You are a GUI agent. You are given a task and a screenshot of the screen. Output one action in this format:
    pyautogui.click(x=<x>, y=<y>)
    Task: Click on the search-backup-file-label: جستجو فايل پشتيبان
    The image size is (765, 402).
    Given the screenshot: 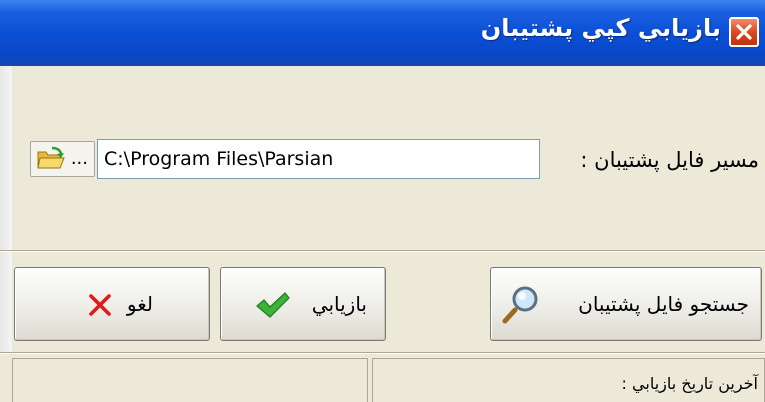 What is the action you would take?
    pyautogui.click(x=663, y=304)
    